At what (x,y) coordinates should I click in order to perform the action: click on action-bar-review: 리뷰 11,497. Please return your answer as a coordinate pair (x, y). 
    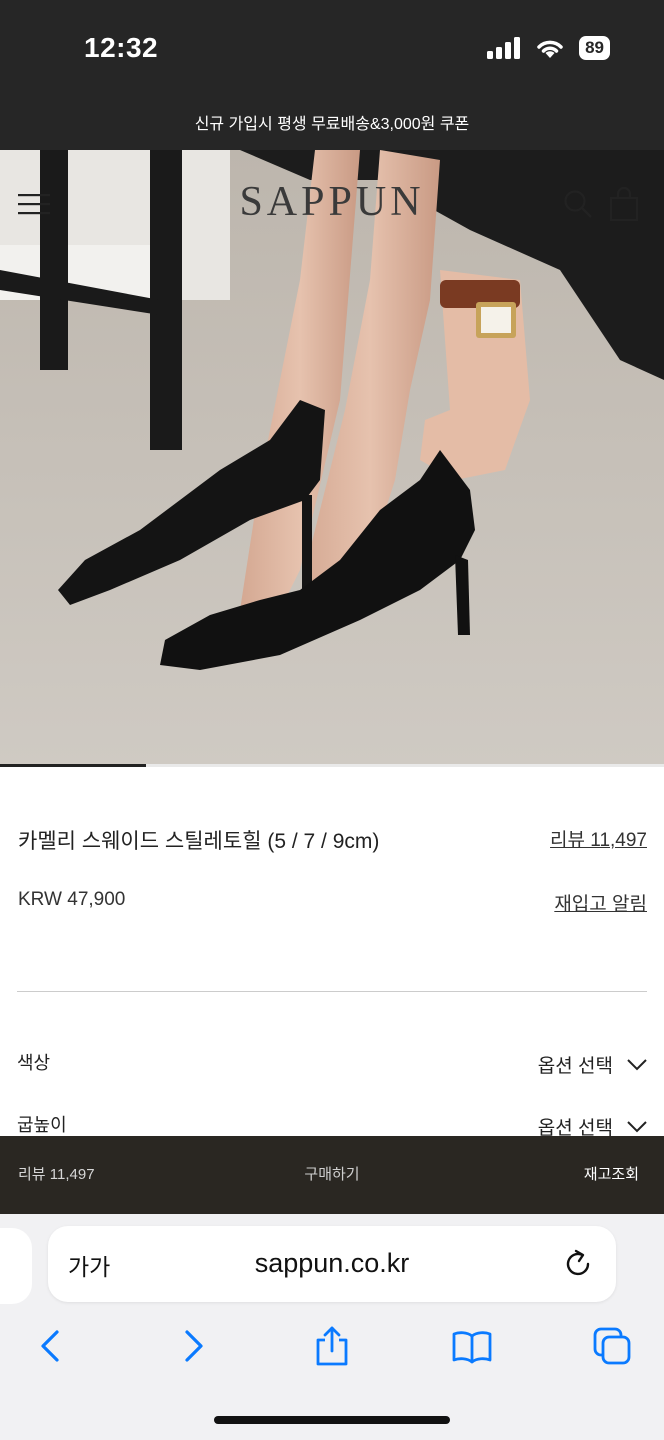
    Looking at the image, I should click on (56, 1175).